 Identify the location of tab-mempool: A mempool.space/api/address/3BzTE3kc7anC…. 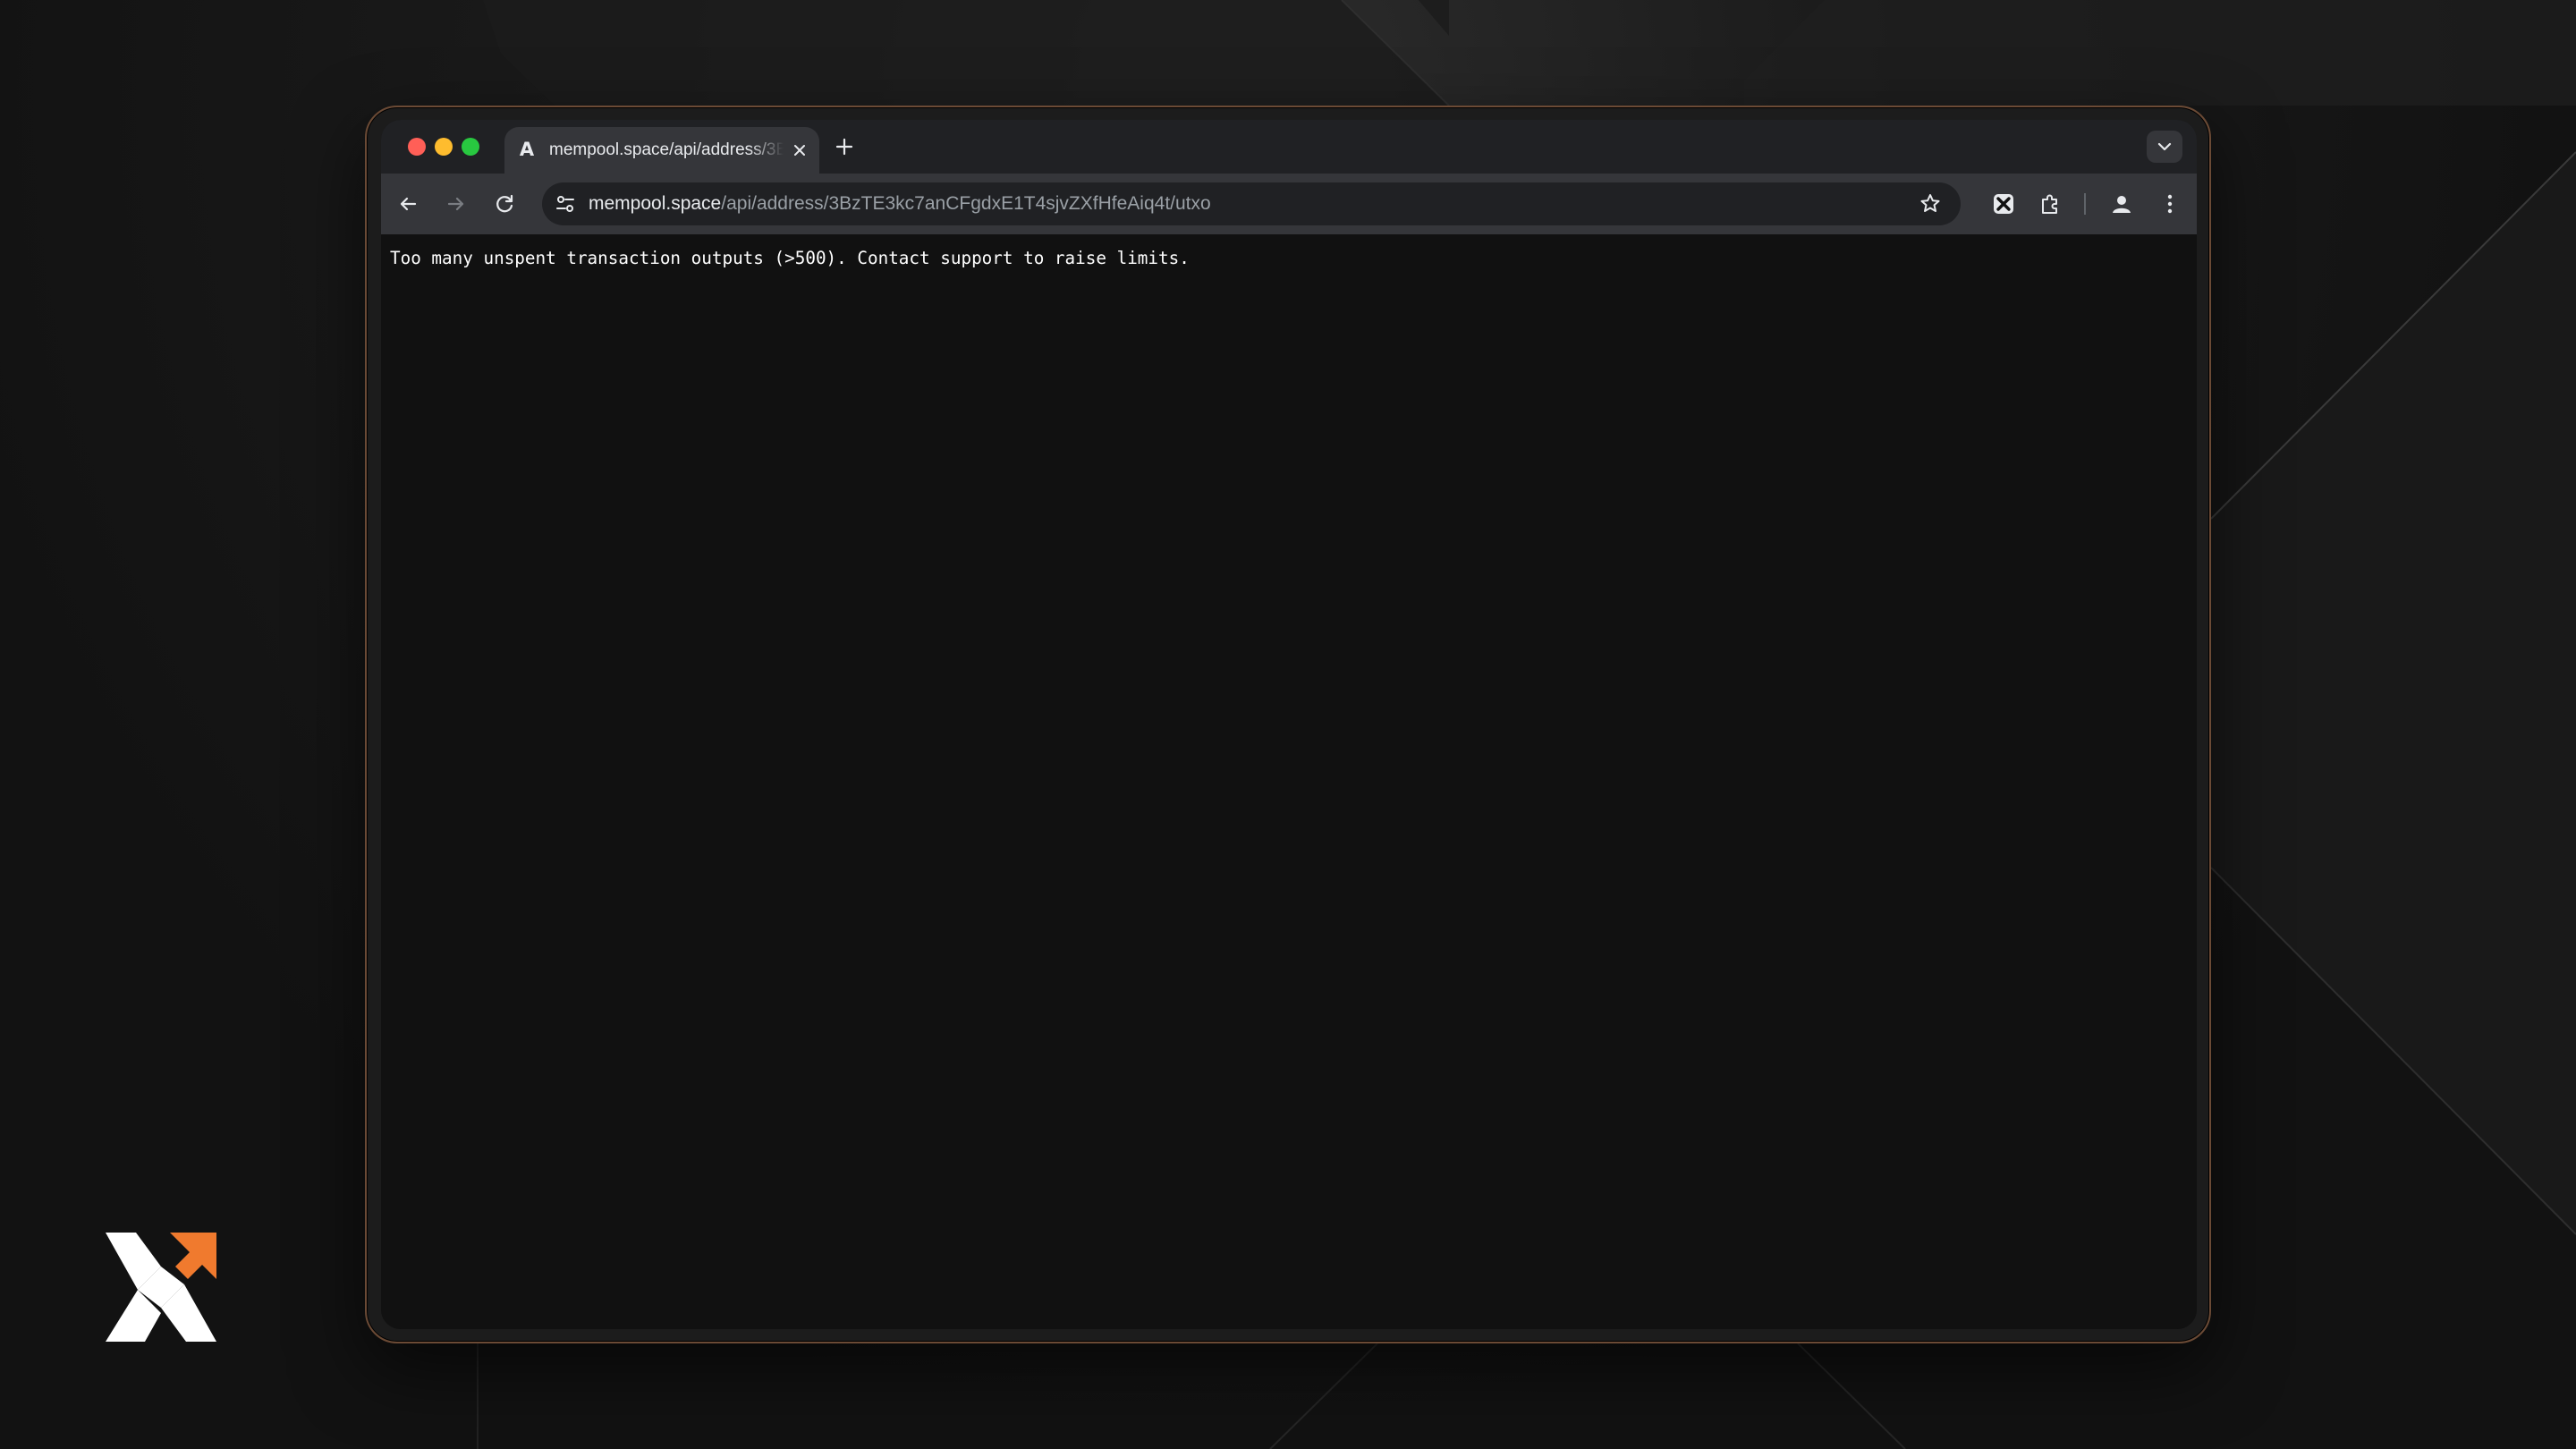
(661, 150).